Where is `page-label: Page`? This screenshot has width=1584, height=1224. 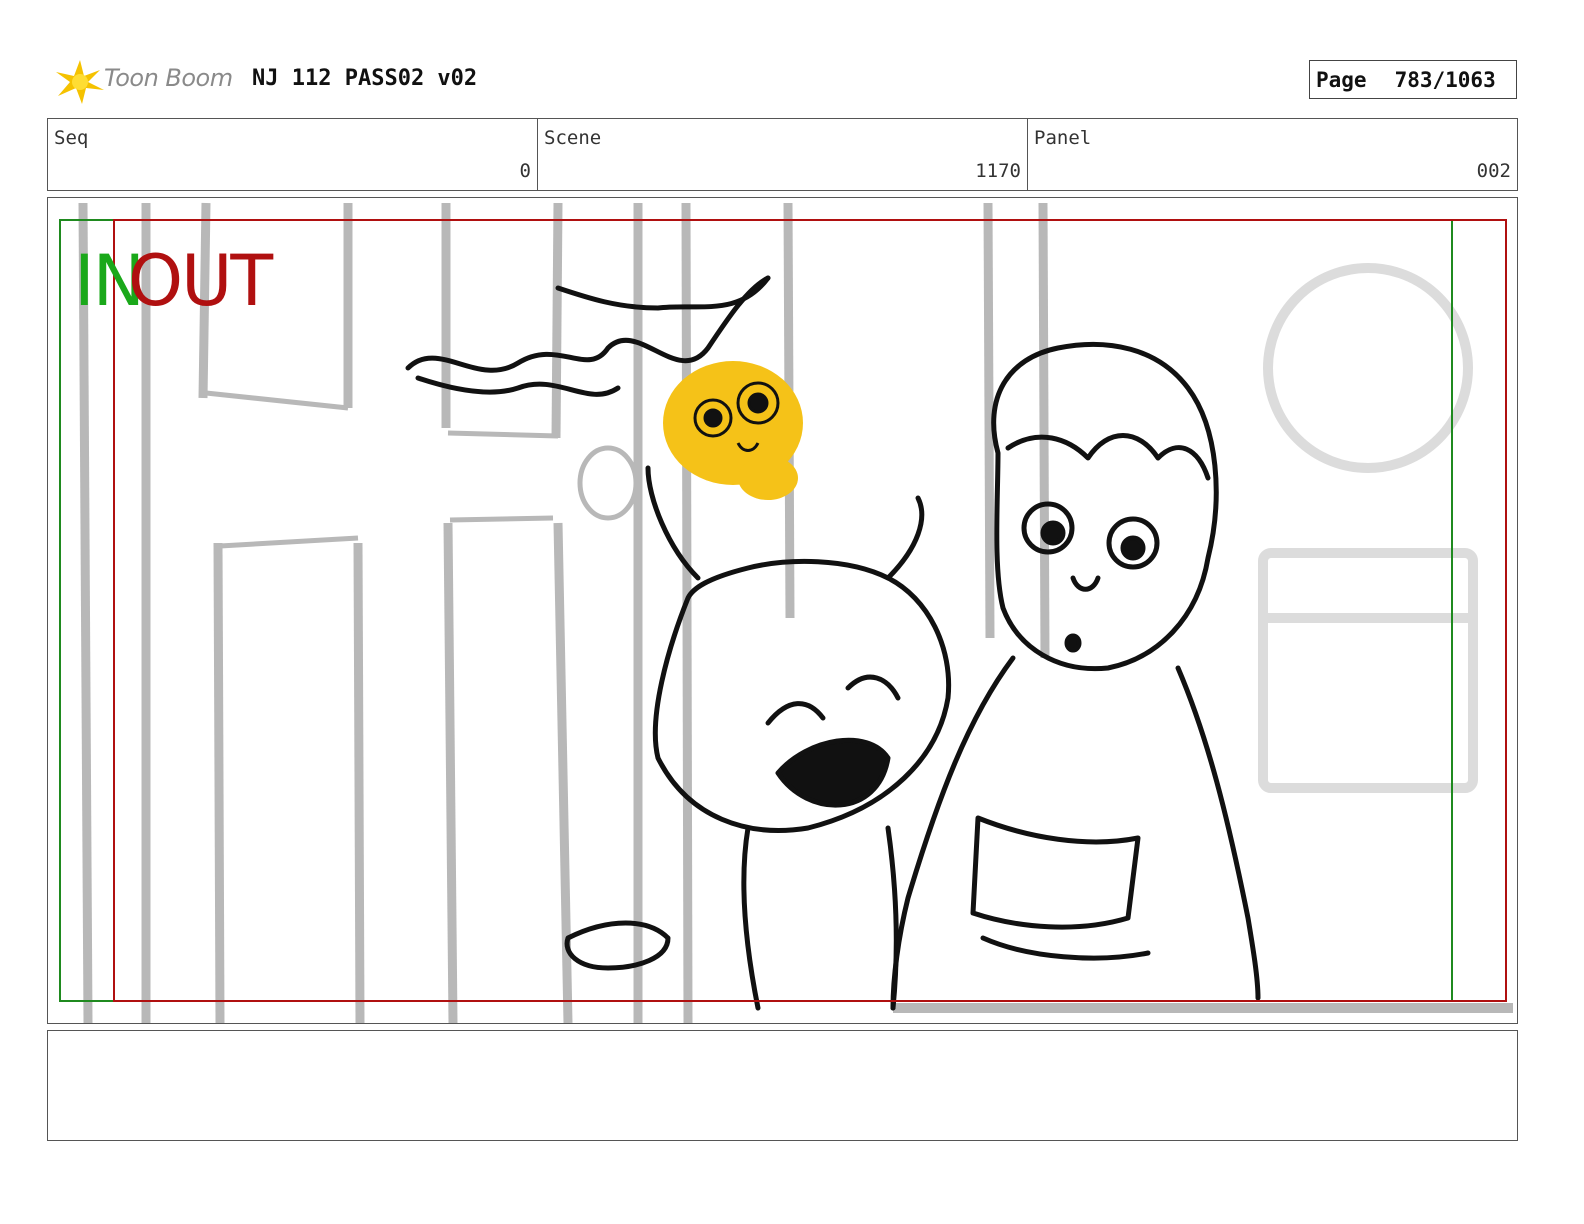 page-label: Page is located at coordinates (1341, 79).